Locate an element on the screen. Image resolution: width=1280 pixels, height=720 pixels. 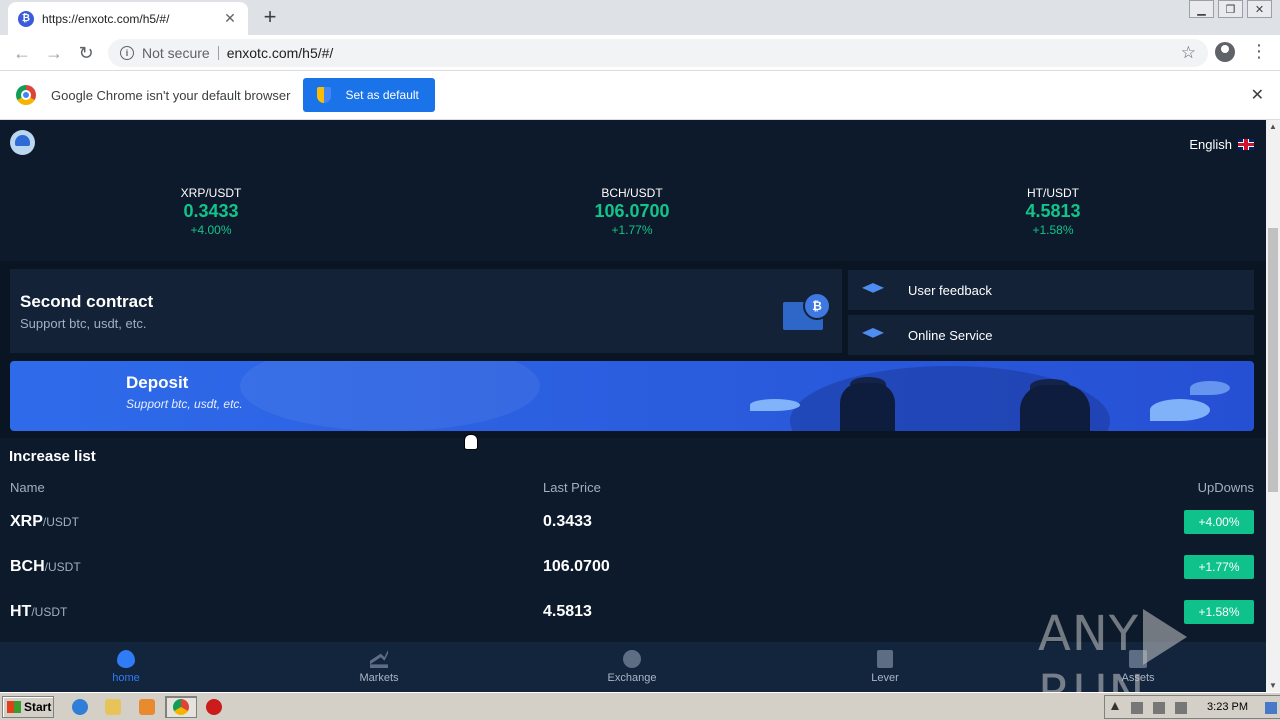
change-badge: +1.77% is located at coordinates (1219, 567).